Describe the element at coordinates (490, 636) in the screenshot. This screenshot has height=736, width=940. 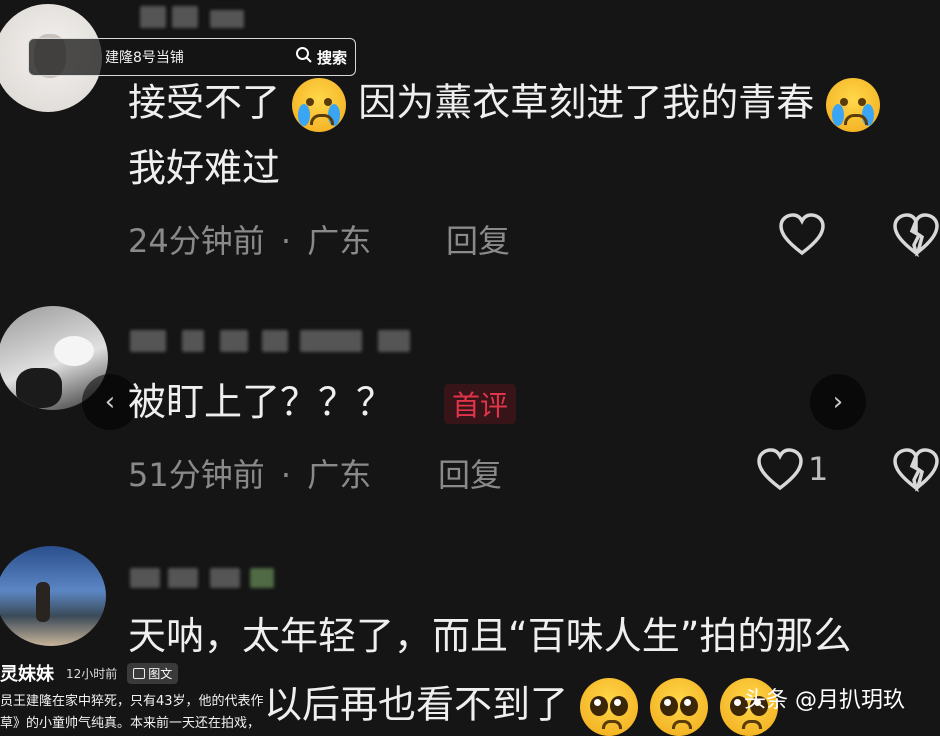
I see `comment-text: 天呐，太年轻了，而且“百味人生”拍的那么` at that location.